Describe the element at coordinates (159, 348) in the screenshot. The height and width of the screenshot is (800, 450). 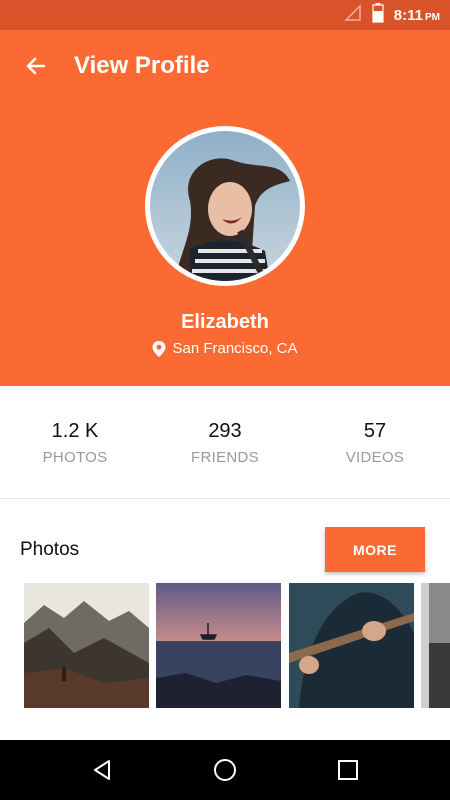
I see `location-pin-icon` at that location.